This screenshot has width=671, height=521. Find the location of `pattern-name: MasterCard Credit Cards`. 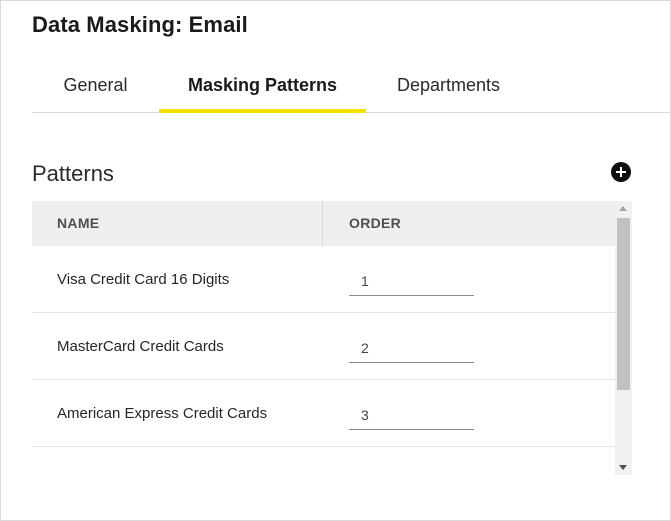

pattern-name: MasterCard Credit Cards is located at coordinates (140, 346).